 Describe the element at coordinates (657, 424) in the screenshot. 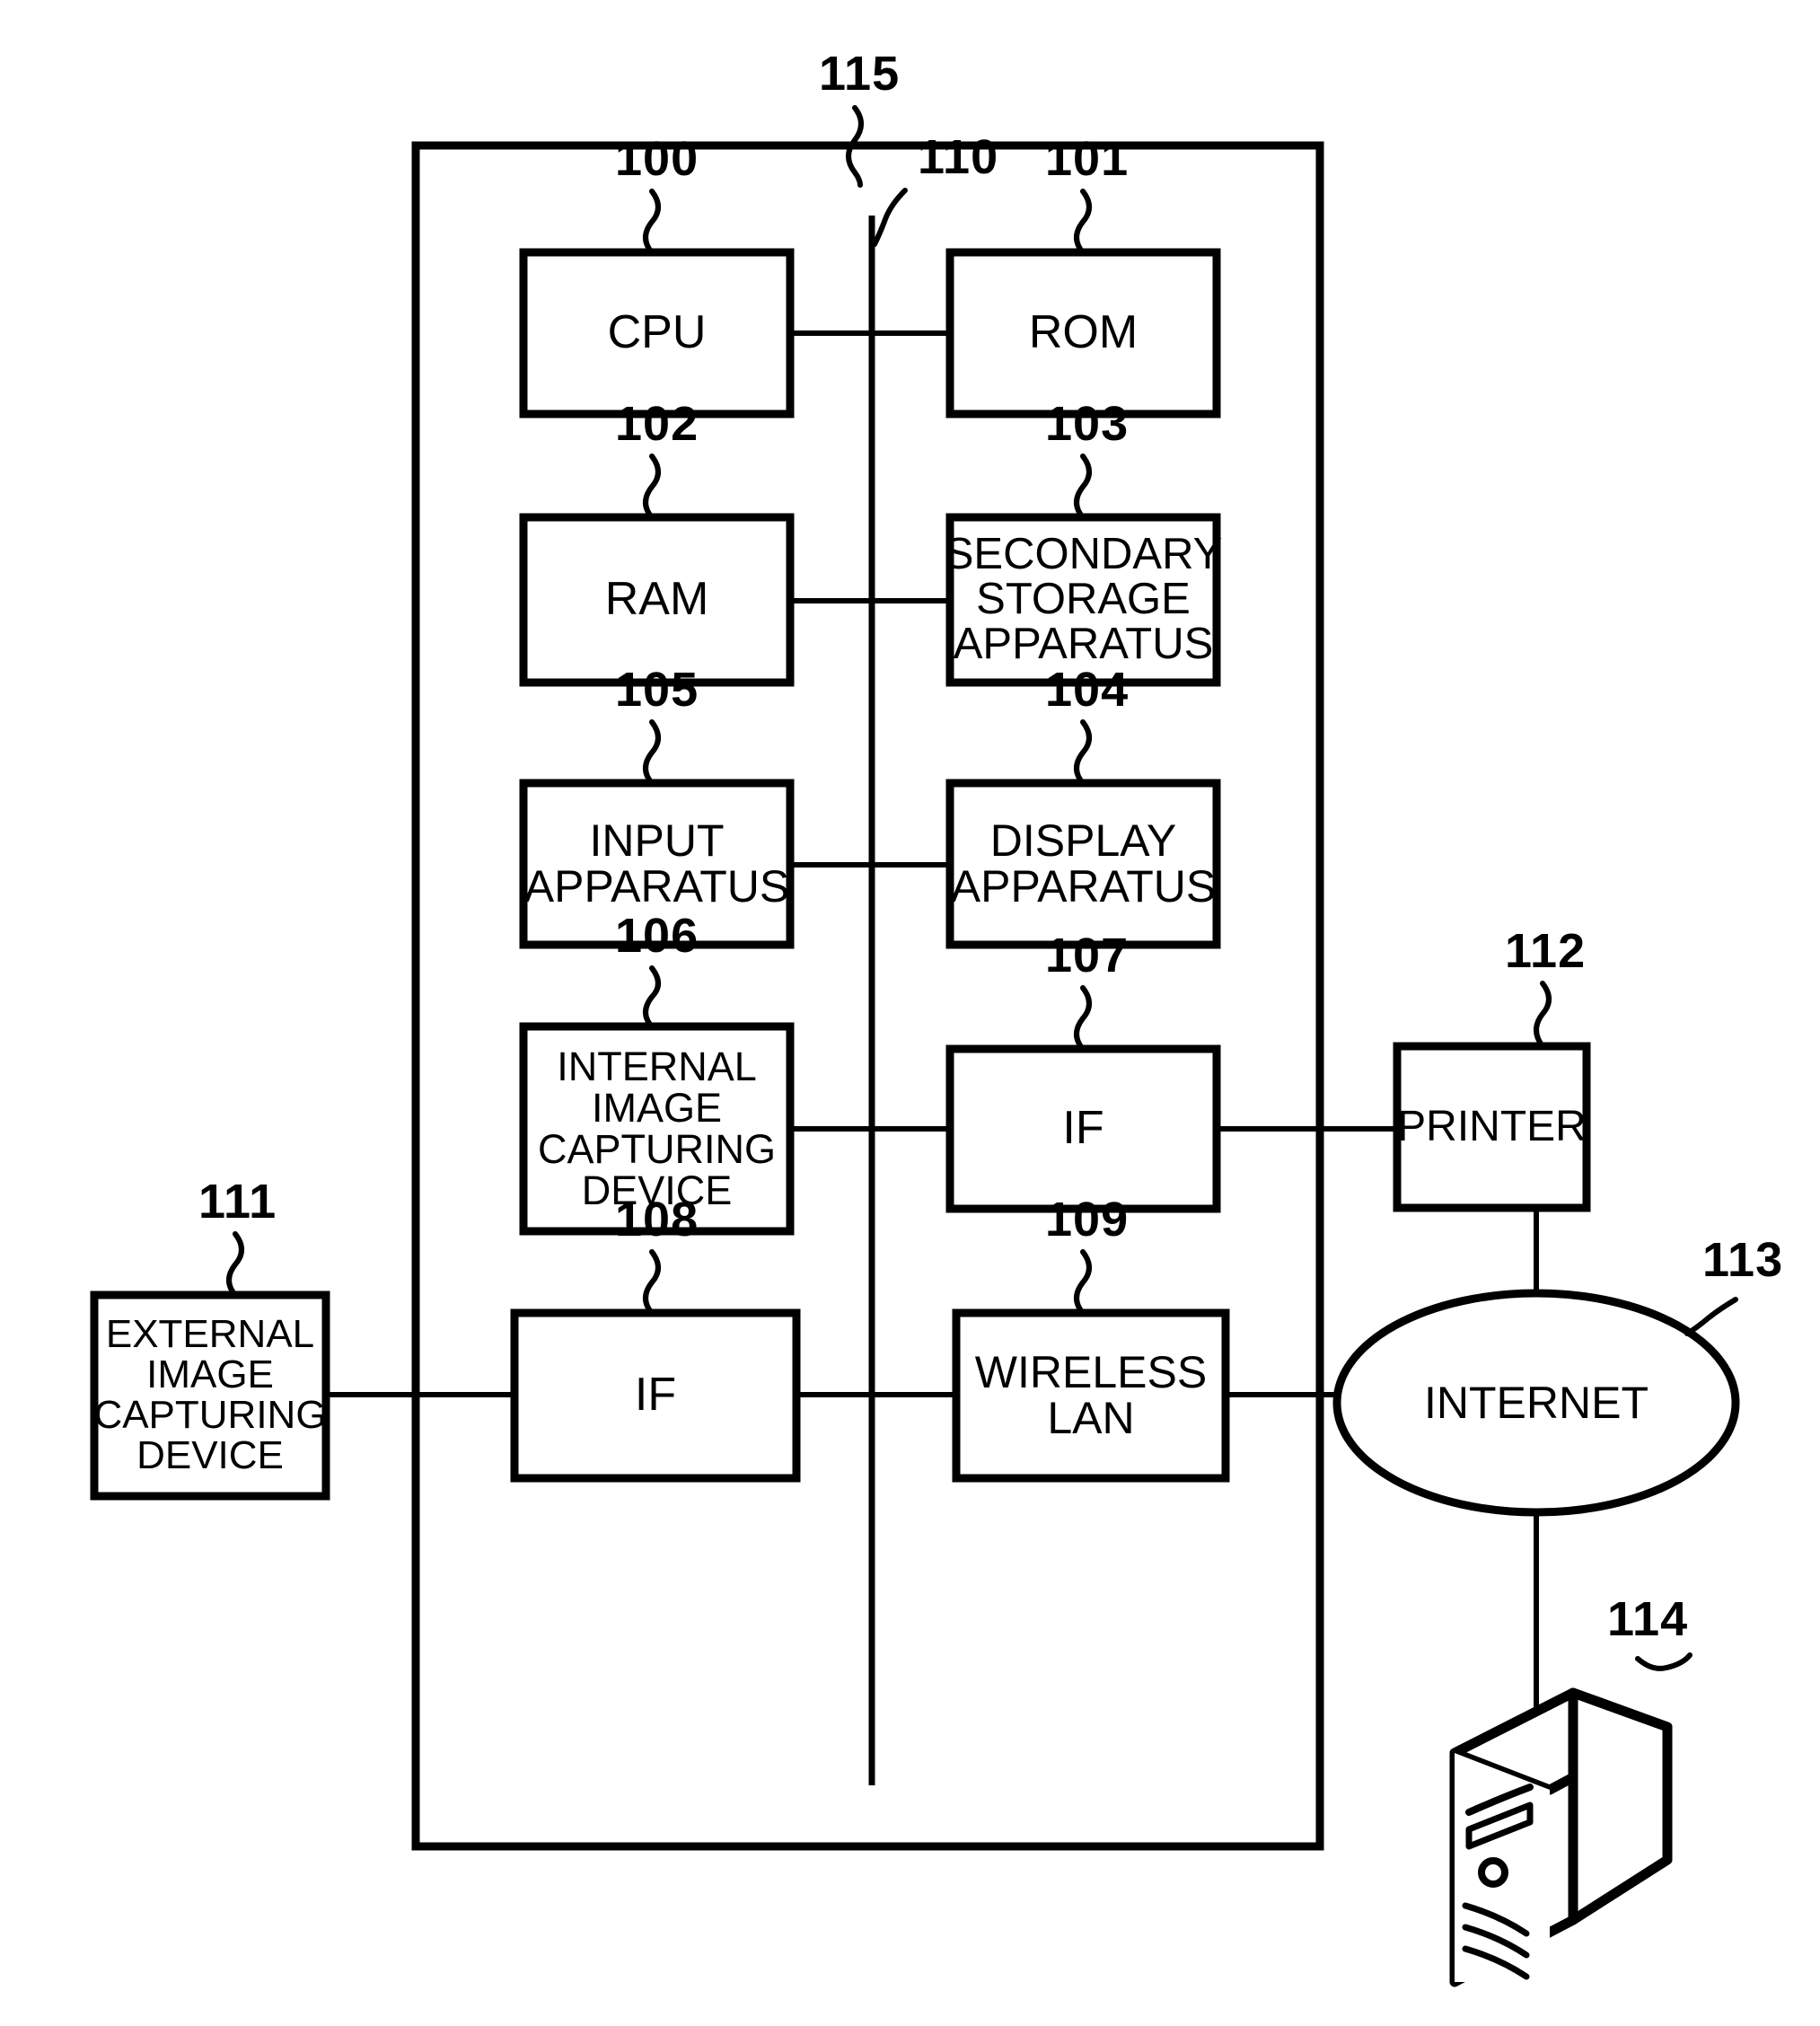

I see `ref-number-102: 102` at that location.